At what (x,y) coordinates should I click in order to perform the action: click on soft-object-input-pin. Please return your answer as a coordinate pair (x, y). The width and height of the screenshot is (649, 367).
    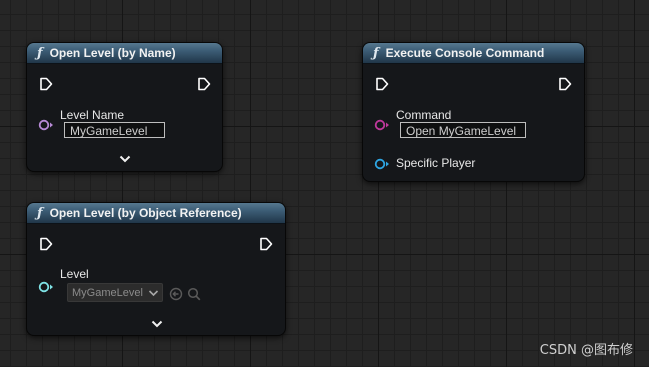
    Looking at the image, I should click on (46, 287).